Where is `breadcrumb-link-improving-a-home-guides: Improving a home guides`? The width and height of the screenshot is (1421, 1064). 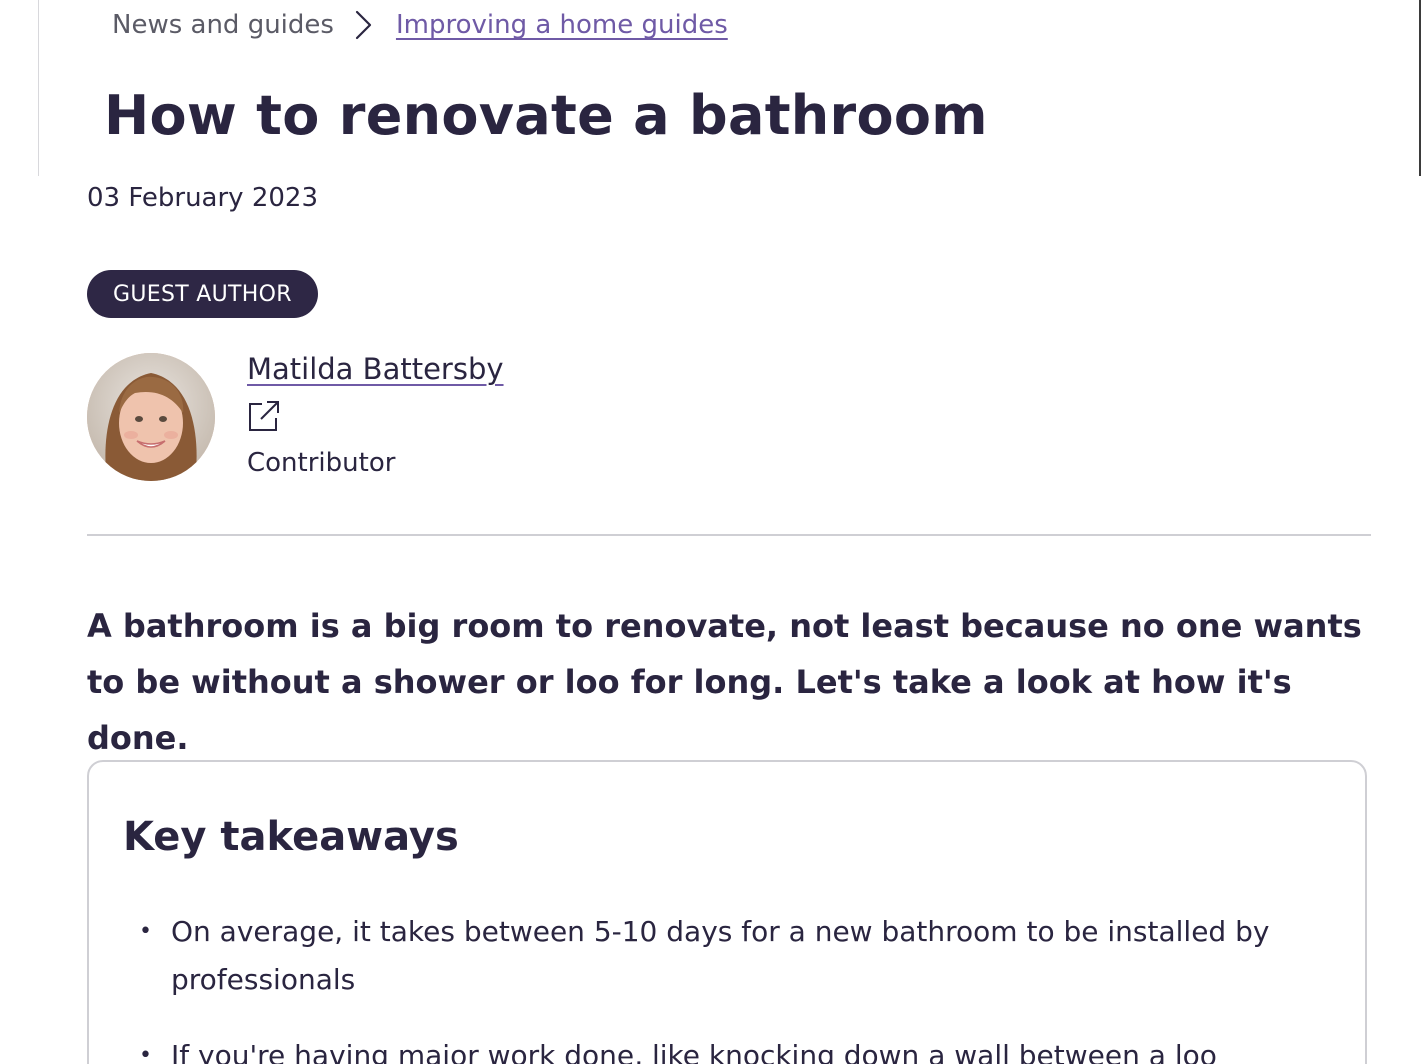
breadcrumb-link-improving-a-home-guides: Improving a home guides is located at coordinates (562, 25).